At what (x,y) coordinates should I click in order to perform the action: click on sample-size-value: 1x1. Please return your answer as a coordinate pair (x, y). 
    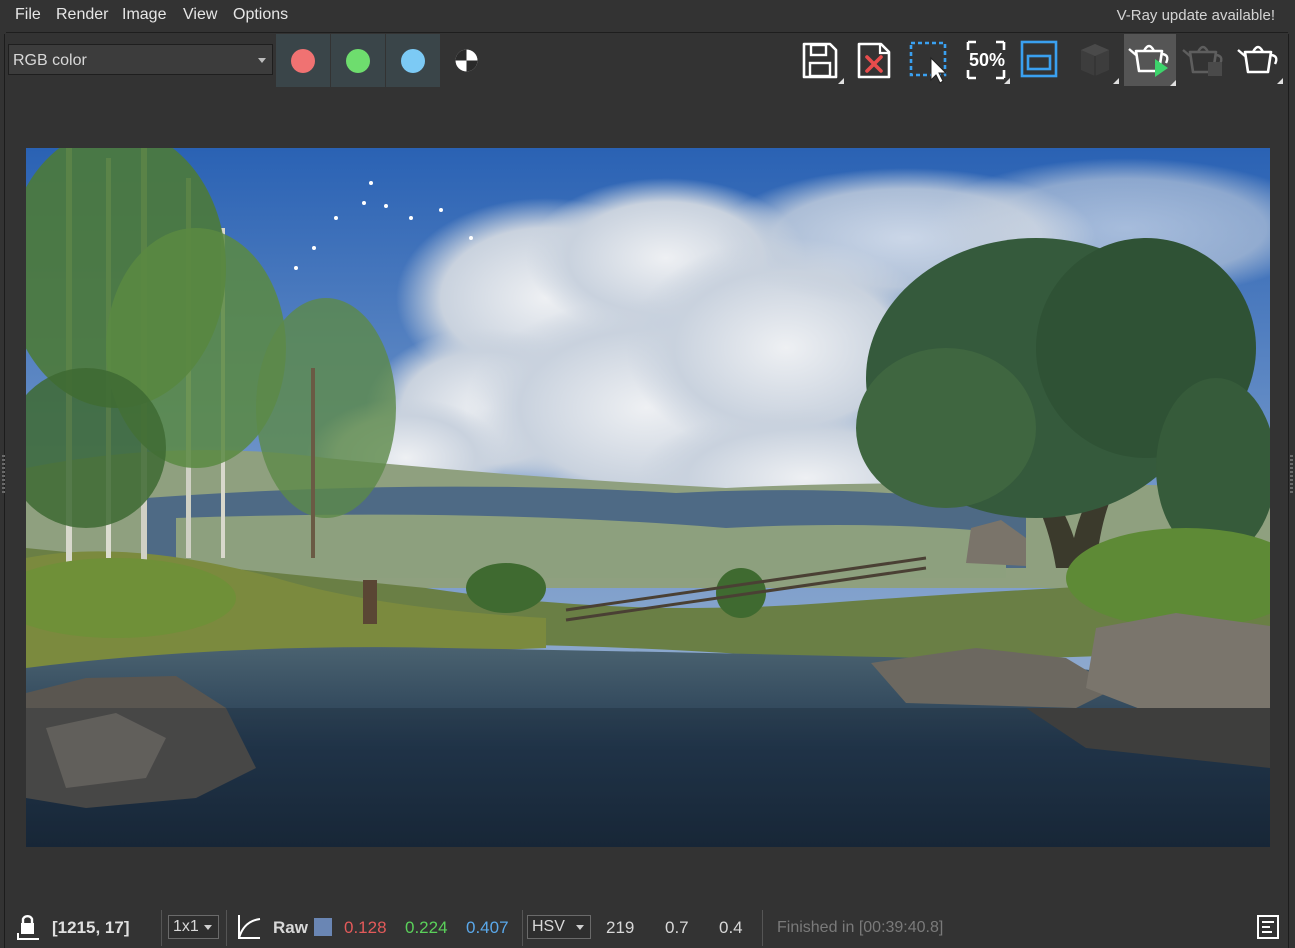
    Looking at the image, I should click on (186, 926).